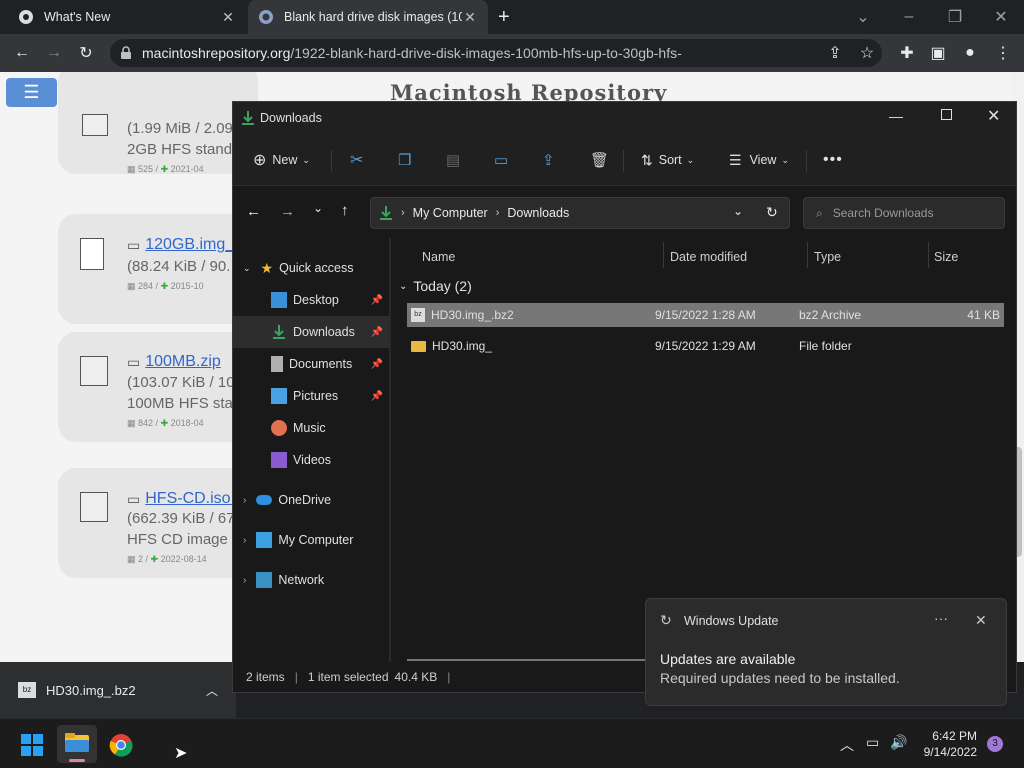  Describe the element at coordinates (165, 423) in the screenshot. I see `item-meta: ▦ 842 / ✚ 2018-04` at that location.